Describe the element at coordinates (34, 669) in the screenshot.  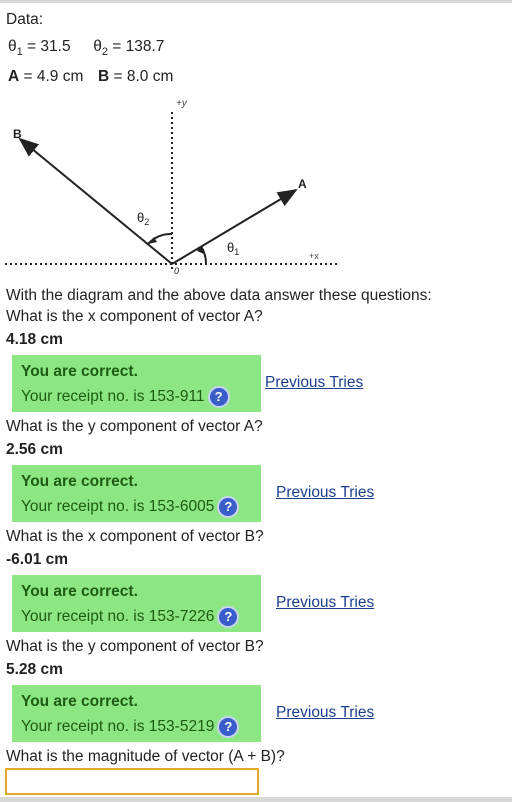
I see `submitted-answer: 5.28 cm` at that location.